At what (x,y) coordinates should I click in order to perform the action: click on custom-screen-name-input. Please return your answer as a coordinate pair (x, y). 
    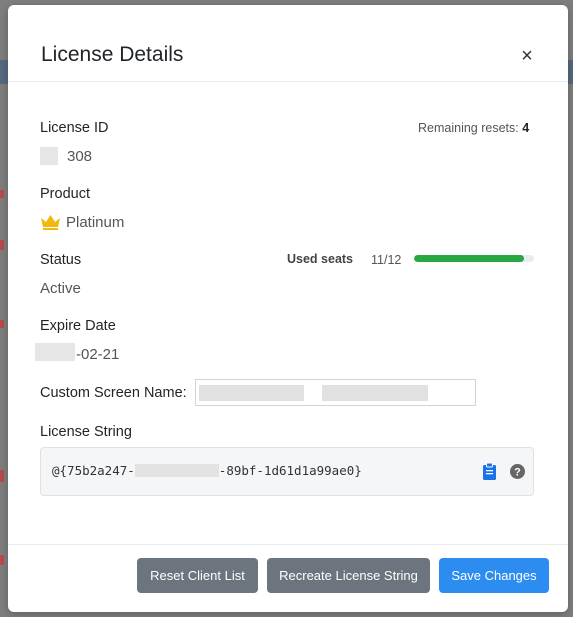
    Looking at the image, I should click on (335, 392).